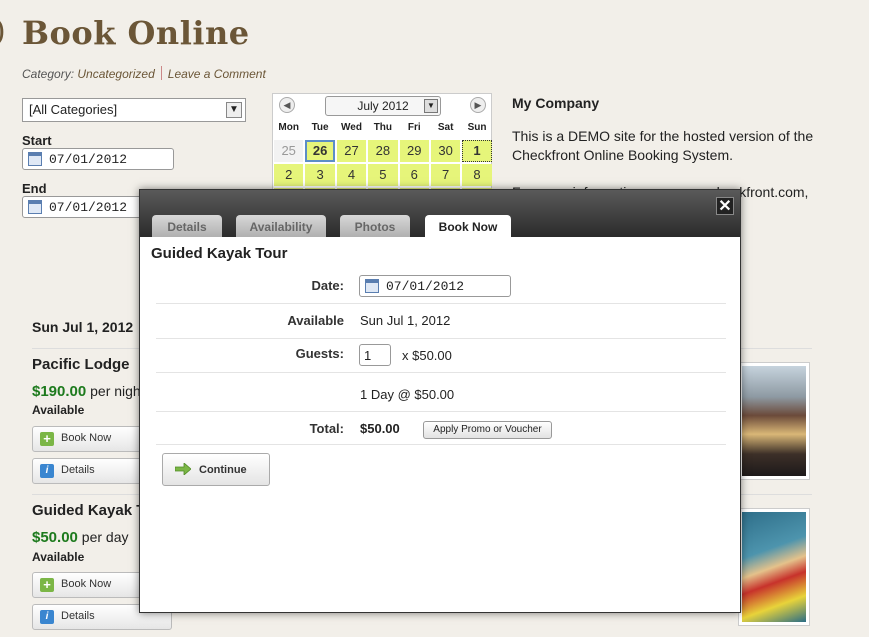 The width and height of the screenshot is (869, 637). Describe the element at coordinates (380, 428) in the screenshot. I see `total-value: $50.00` at that location.